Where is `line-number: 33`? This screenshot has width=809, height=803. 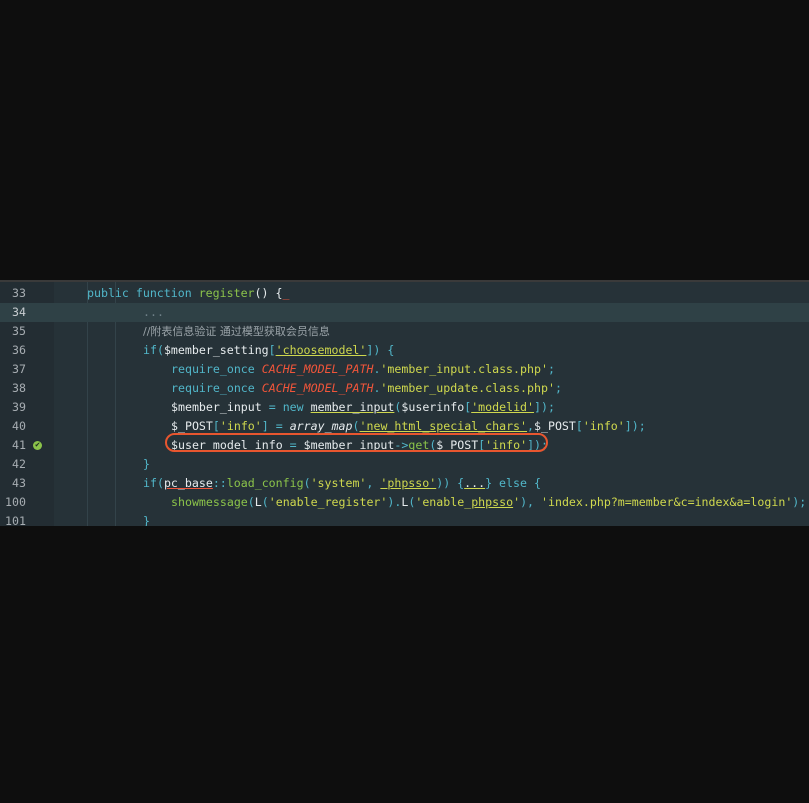
line-number: 33 is located at coordinates (19, 293).